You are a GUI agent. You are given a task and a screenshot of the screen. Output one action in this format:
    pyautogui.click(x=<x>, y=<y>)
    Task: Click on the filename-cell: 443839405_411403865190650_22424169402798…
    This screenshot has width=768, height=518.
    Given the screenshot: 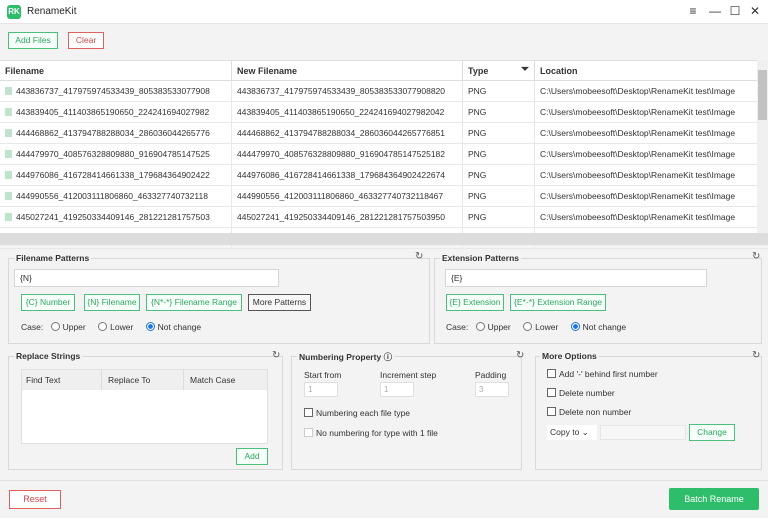 What is the action you would take?
    pyautogui.click(x=116, y=112)
    